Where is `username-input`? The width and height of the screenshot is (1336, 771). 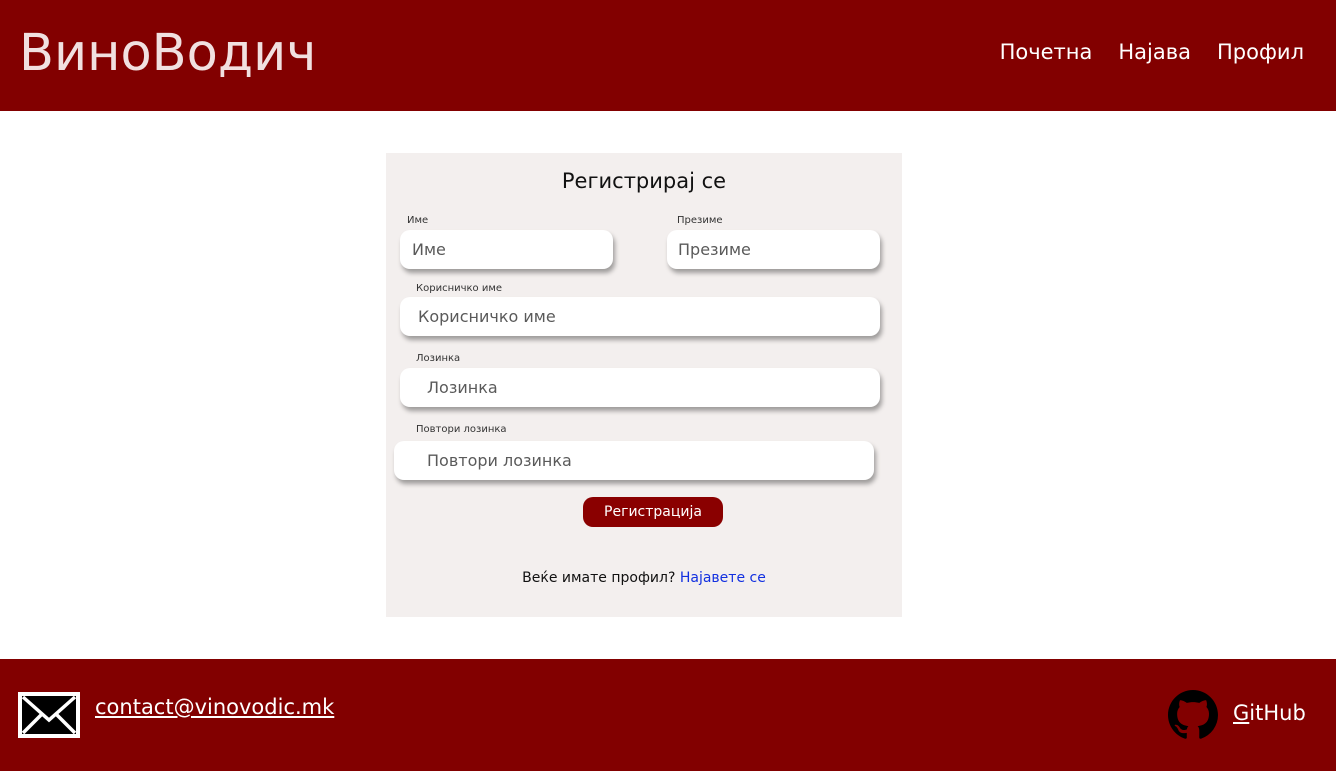 username-input is located at coordinates (640, 316).